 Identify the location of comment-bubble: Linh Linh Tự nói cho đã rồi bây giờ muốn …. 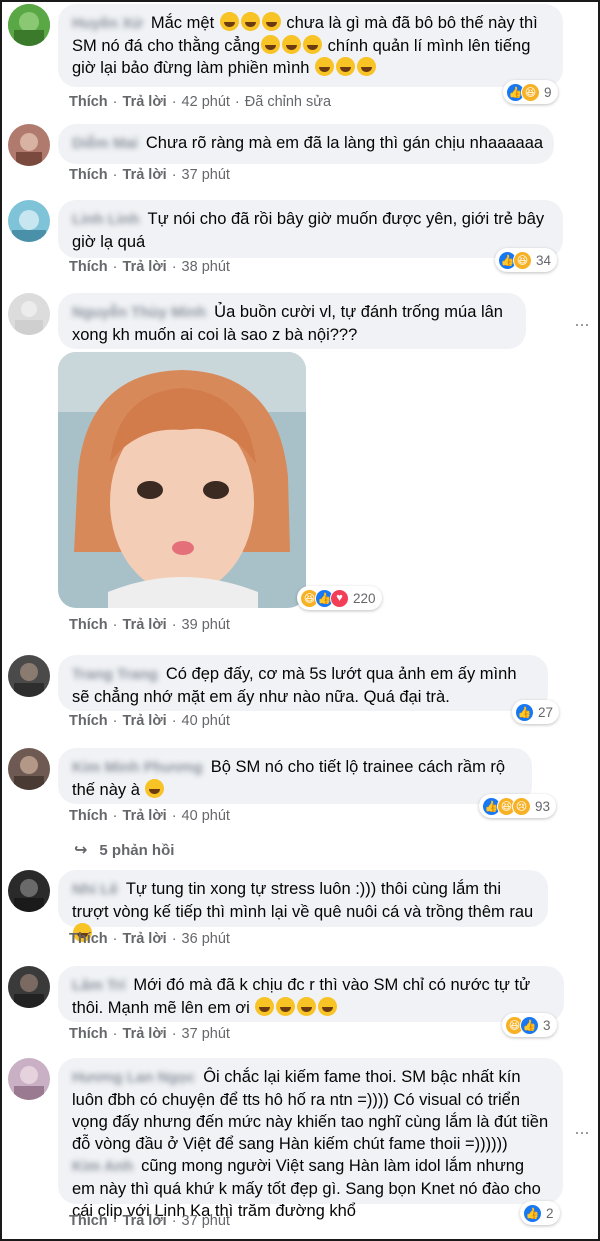
(310, 229).